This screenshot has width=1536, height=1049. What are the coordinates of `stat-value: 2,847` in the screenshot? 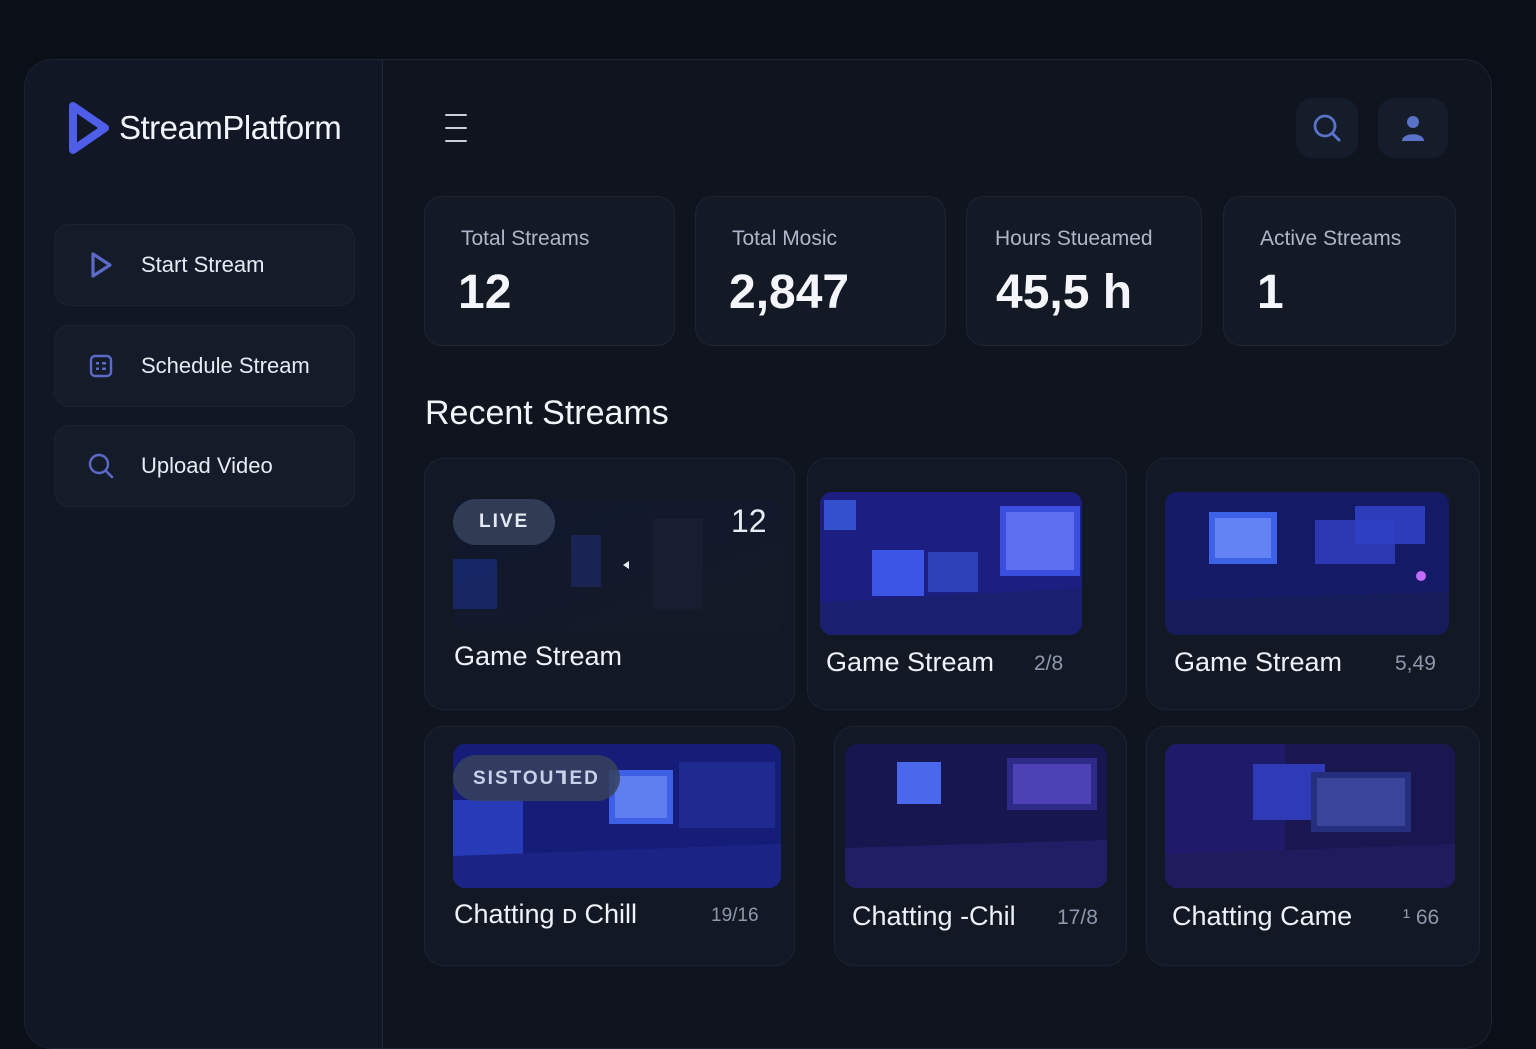 It's located at (789, 292).